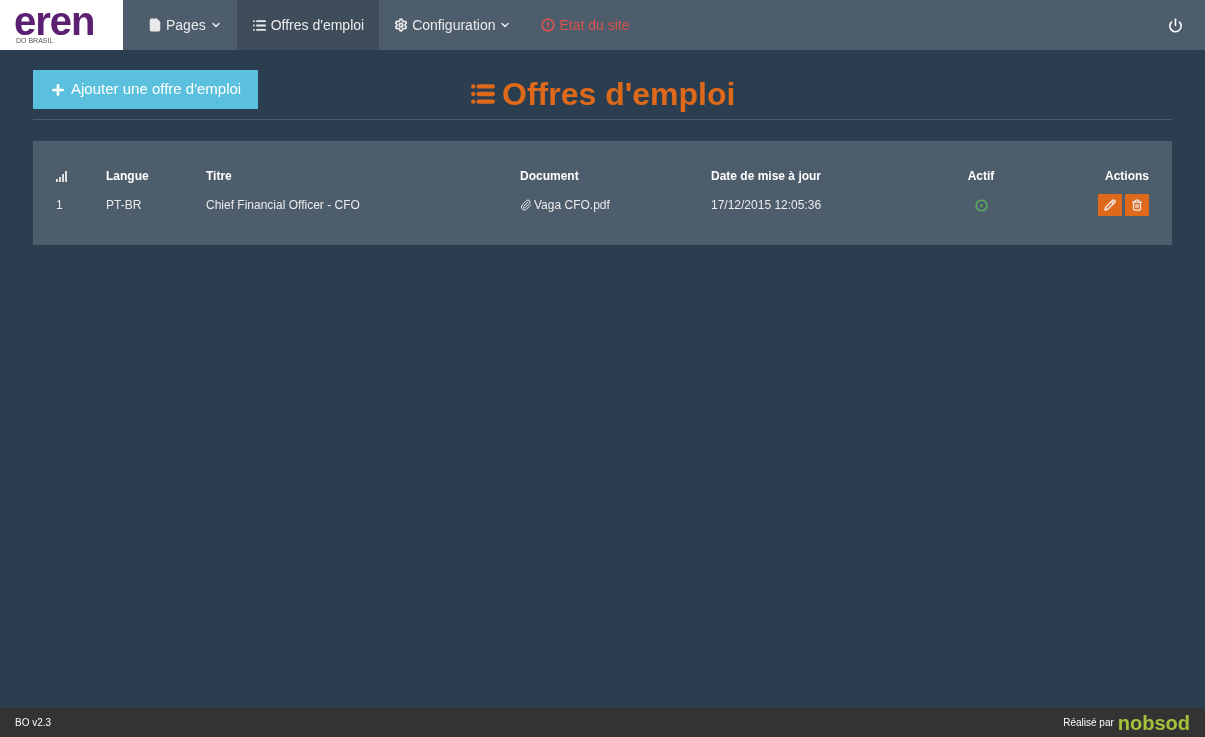 Image resolution: width=1205 pixels, height=737 pixels. What do you see at coordinates (219, 176) in the screenshot?
I see `column-header: Titre` at bounding box center [219, 176].